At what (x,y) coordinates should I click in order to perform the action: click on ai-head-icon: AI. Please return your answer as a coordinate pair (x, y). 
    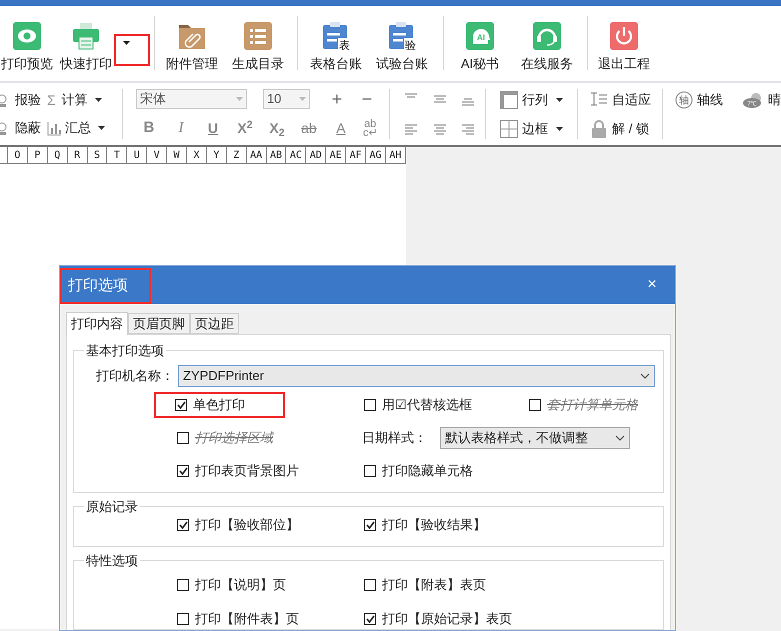
    Looking at the image, I should click on (480, 36).